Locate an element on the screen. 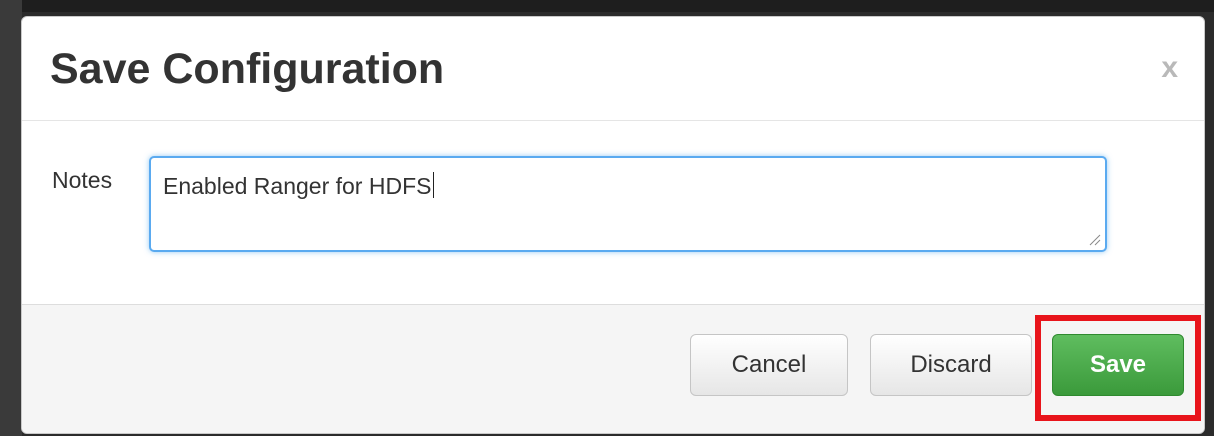 The height and width of the screenshot is (436, 1214). text-caret is located at coordinates (434, 185).